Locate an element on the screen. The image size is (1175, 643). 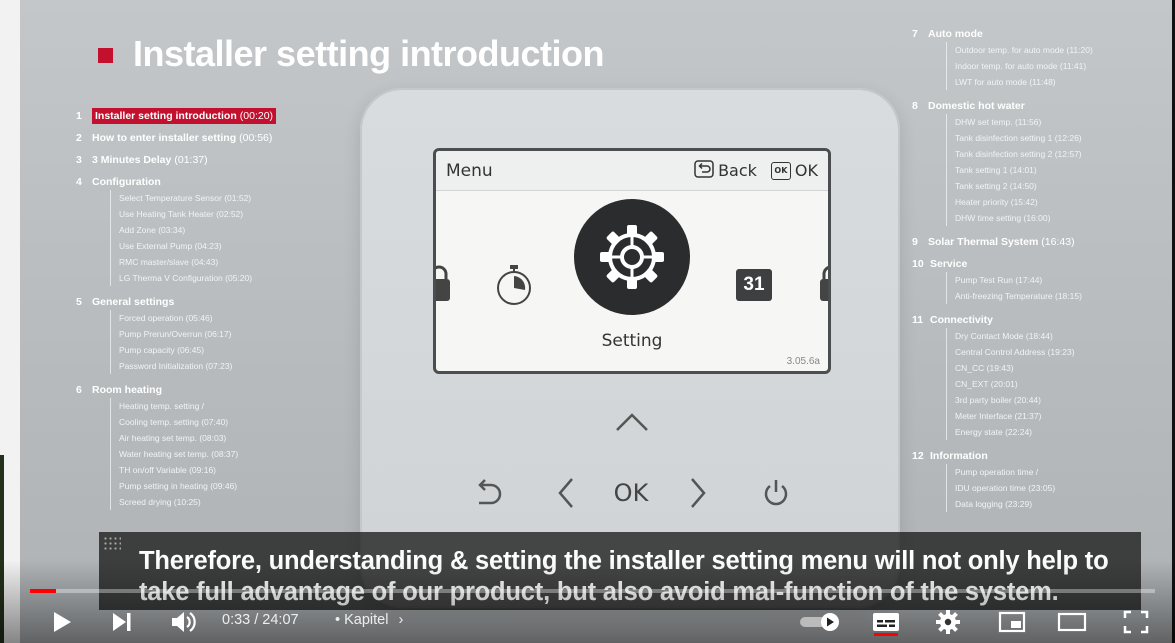
timer-icon is located at coordinates (514, 287).